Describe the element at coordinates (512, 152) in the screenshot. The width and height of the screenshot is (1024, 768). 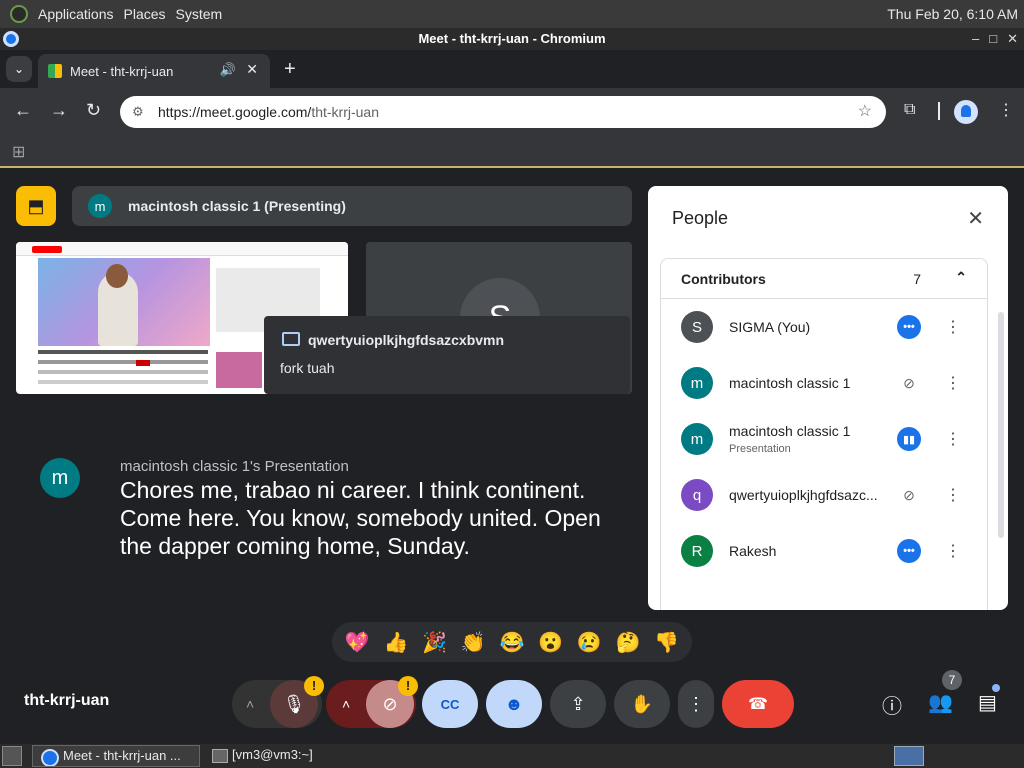
I see `bookmarks-bar: ⊞` at that location.